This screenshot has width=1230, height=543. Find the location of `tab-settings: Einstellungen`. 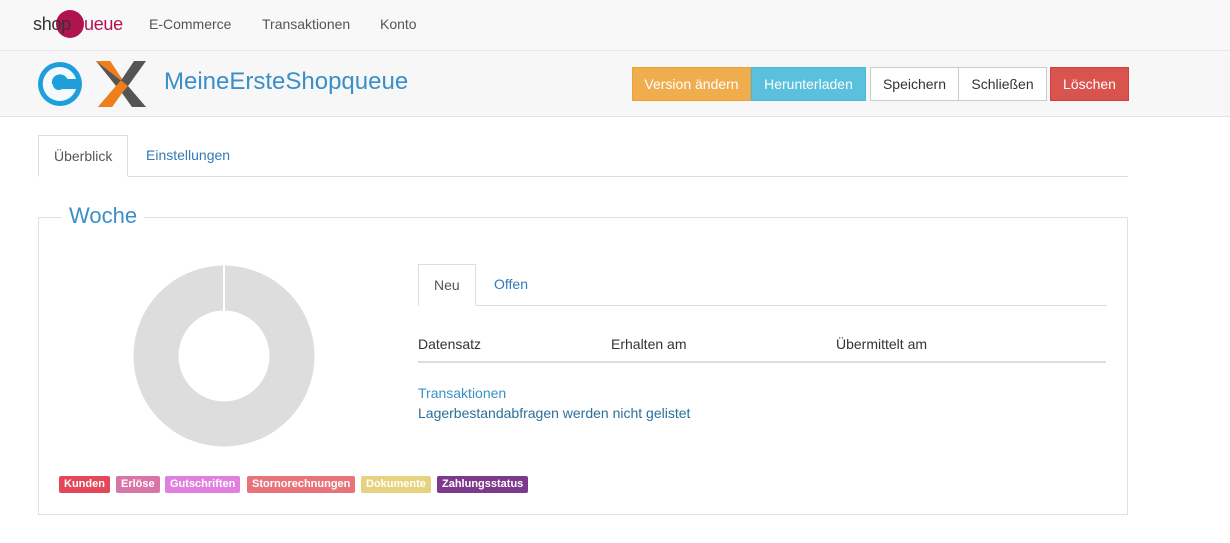

tab-settings: Einstellungen is located at coordinates (188, 156).